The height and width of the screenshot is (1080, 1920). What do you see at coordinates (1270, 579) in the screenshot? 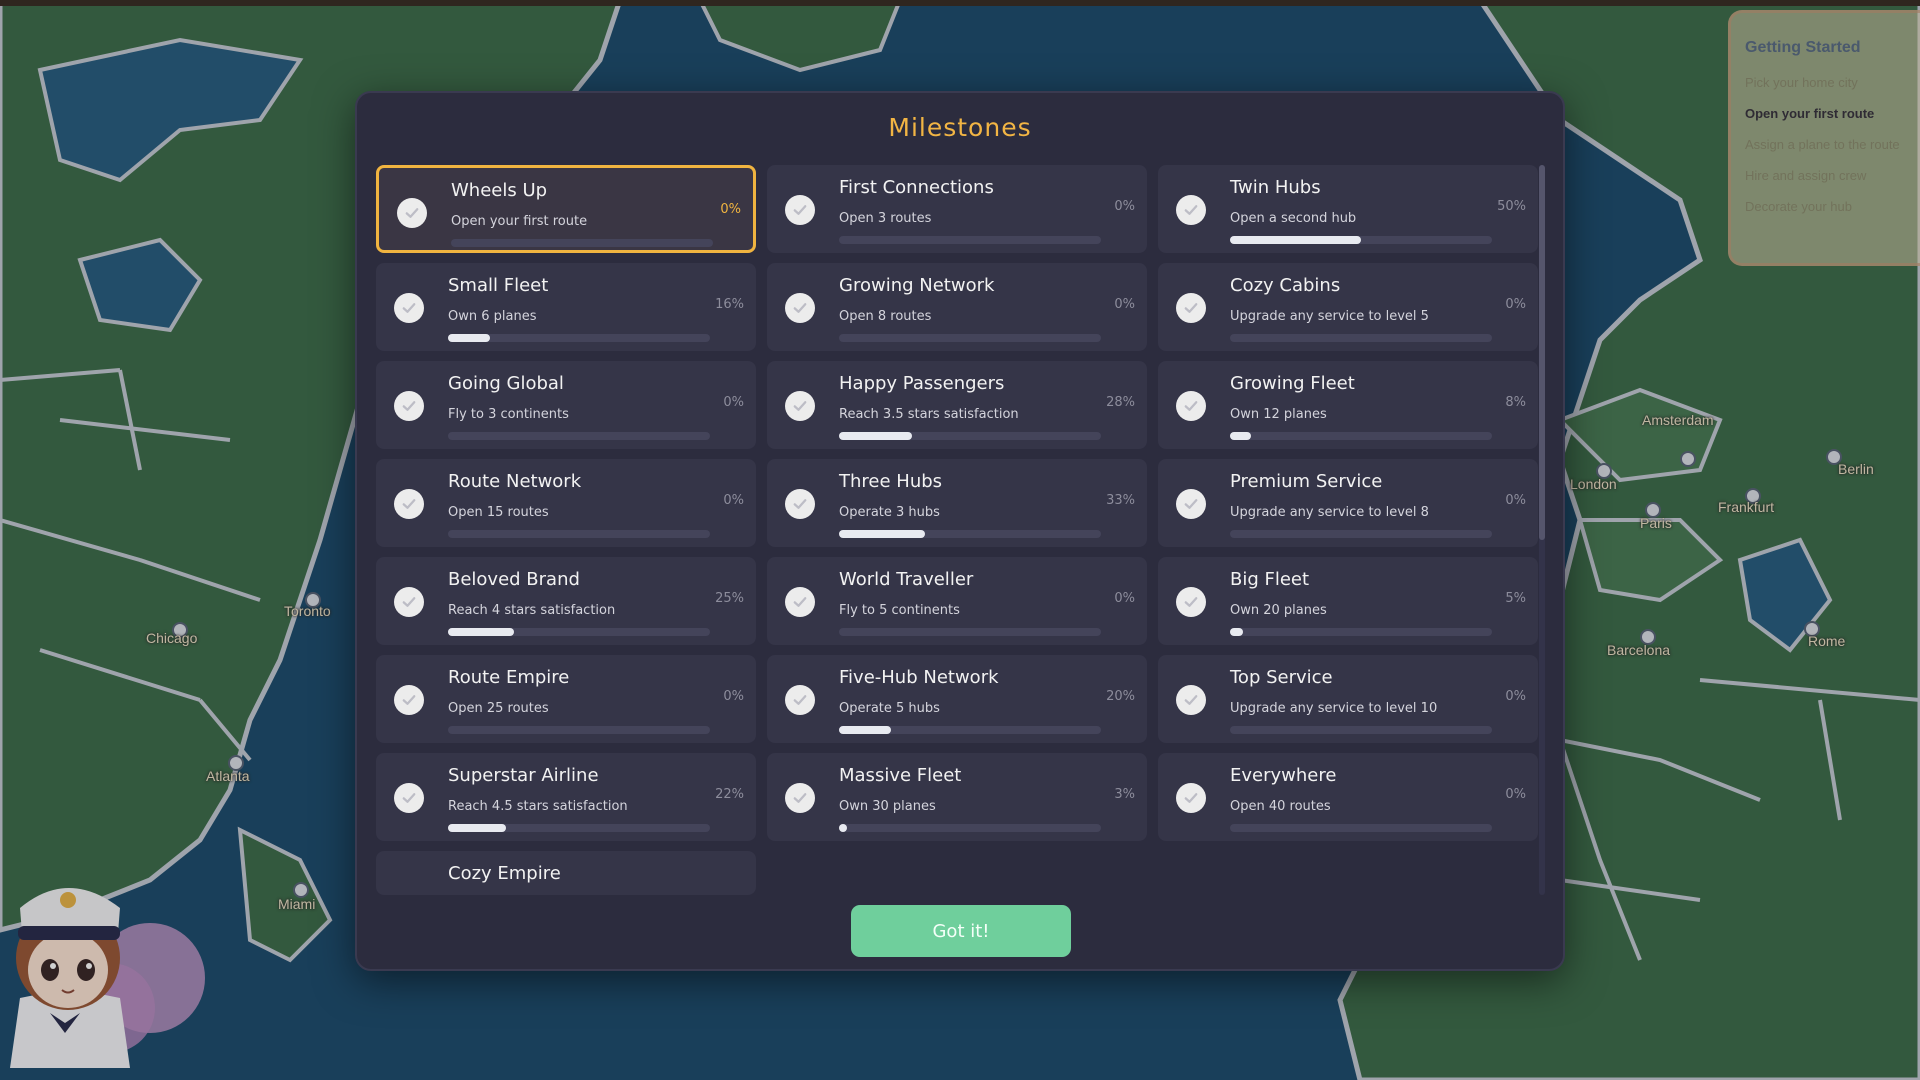
I see `milestone-name: Big Fleet` at bounding box center [1270, 579].